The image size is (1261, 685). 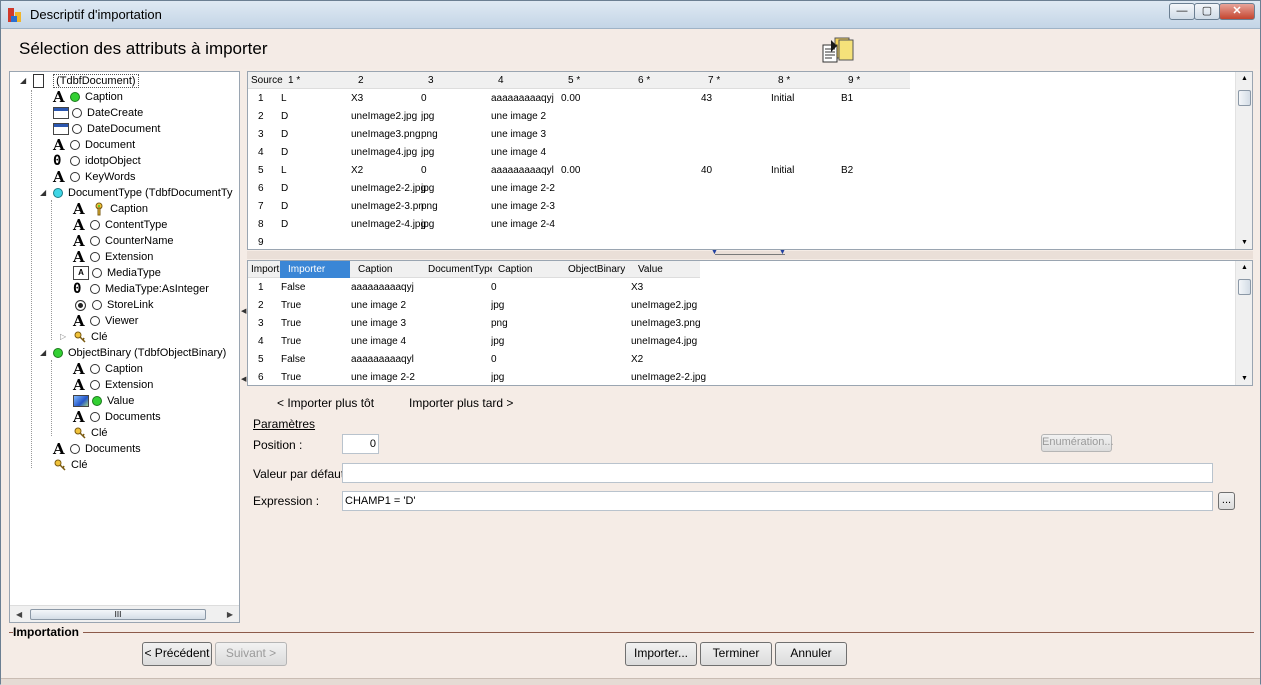 I want to click on column-header: 9 *, so click(x=854, y=80).